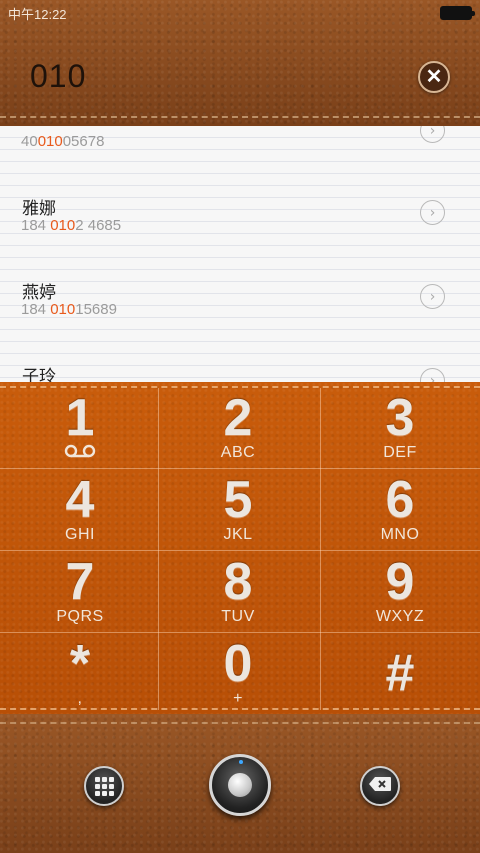 Image resolution: width=480 pixels, height=853 pixels. I want to click on status-bar: 中午12:22, so click(240, 13).